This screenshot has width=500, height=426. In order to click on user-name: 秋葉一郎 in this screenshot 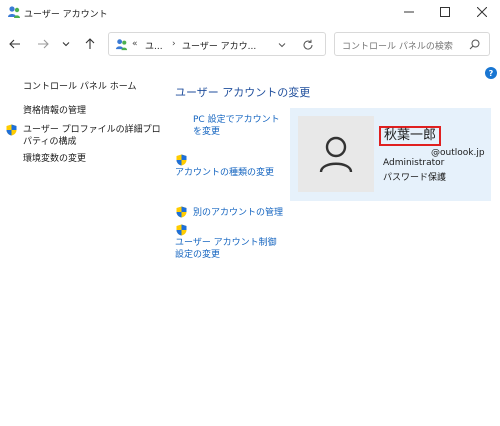, I will do `click(410, 136)`.